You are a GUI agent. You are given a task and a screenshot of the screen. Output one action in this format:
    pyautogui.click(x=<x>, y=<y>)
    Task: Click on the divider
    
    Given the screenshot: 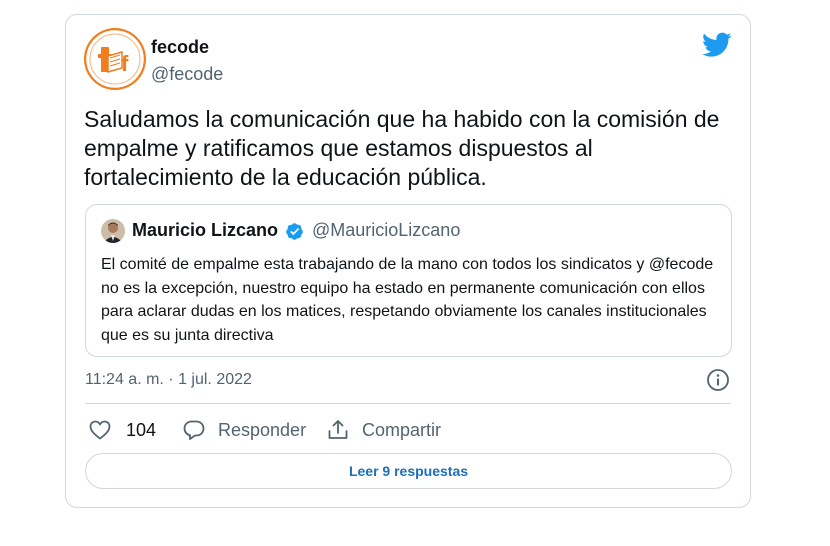 What is the action you would take?
    pyautogui.click(x=408, y=403)
    